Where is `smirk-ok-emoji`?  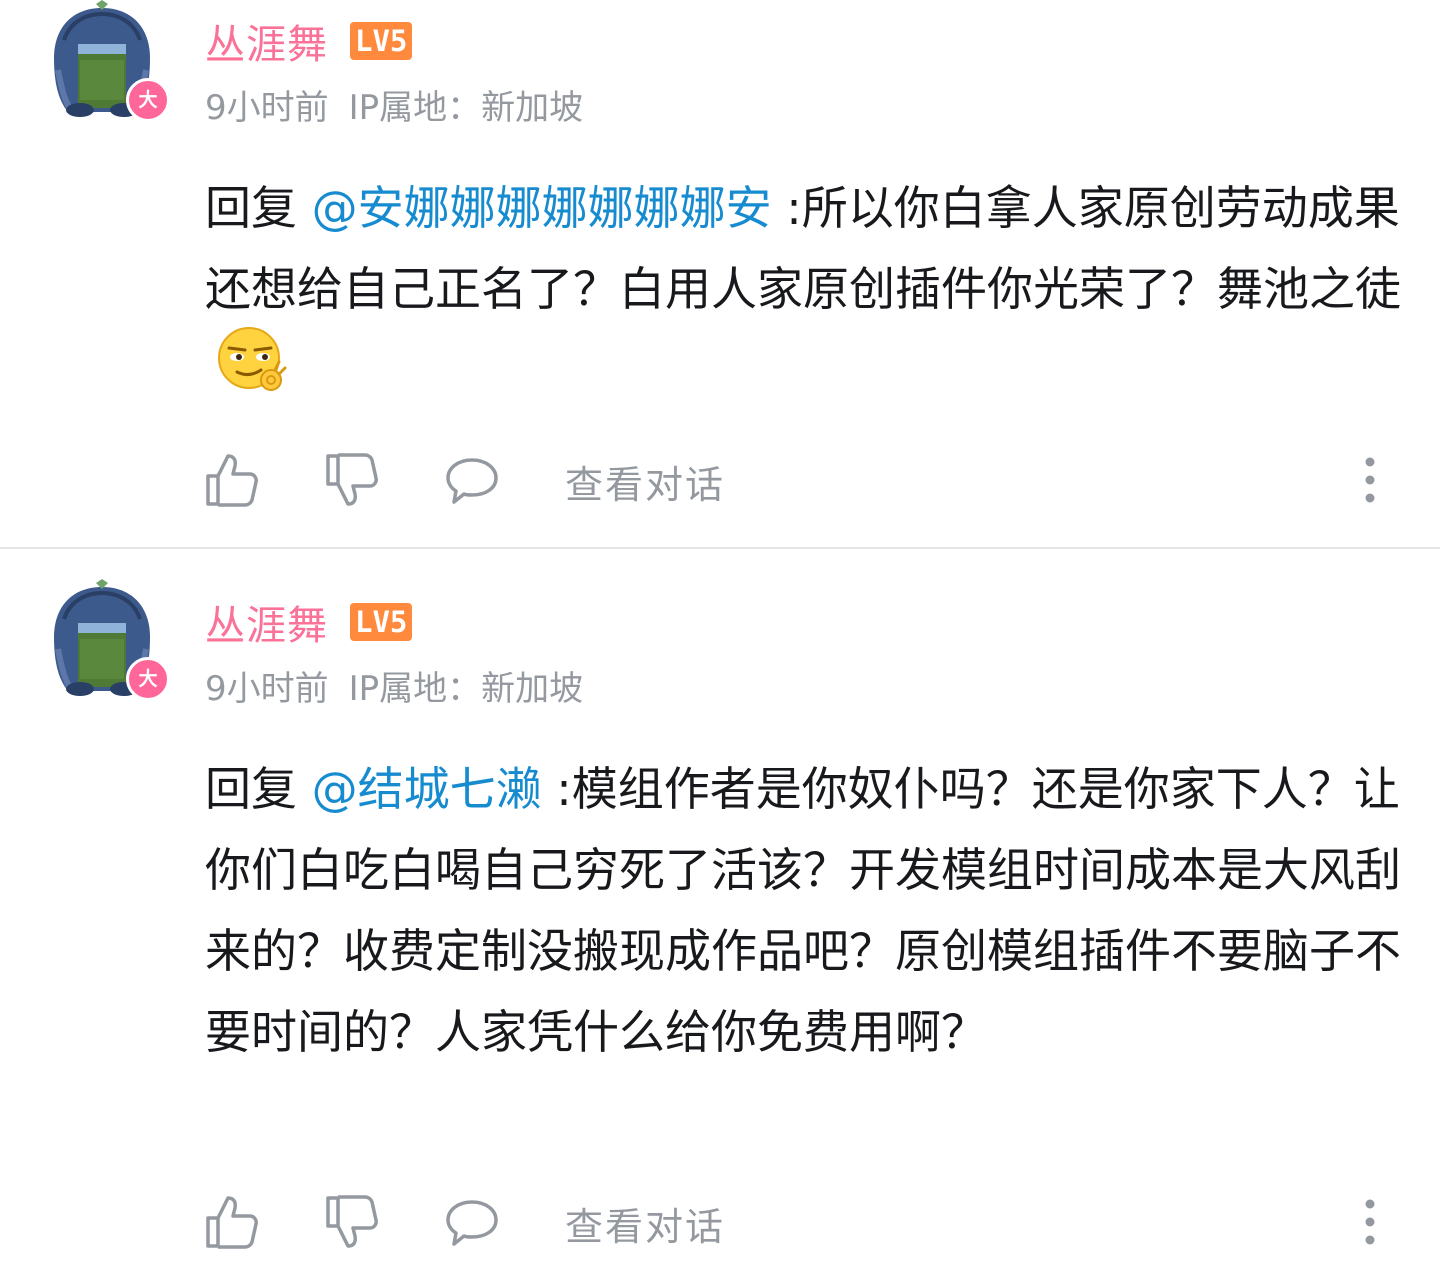
smirk-ok-emoji is located at coordinates (251, 372).